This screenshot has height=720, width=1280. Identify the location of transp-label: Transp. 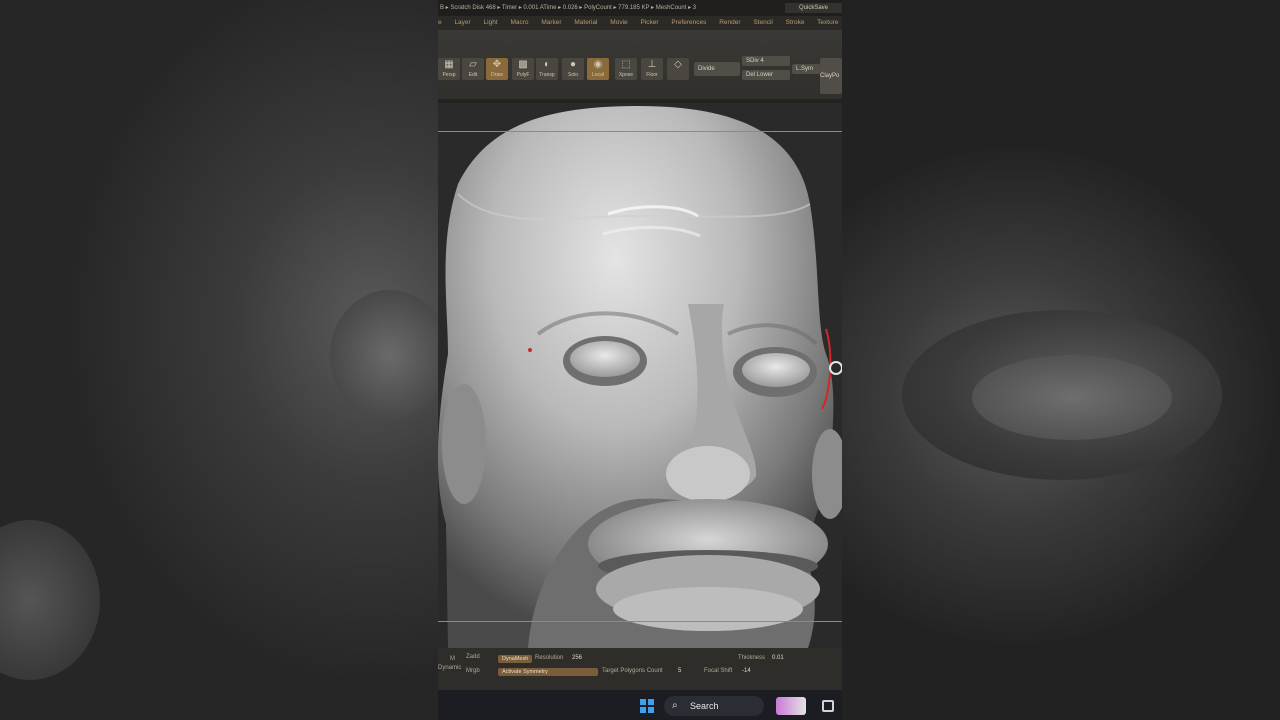
(547, 75).